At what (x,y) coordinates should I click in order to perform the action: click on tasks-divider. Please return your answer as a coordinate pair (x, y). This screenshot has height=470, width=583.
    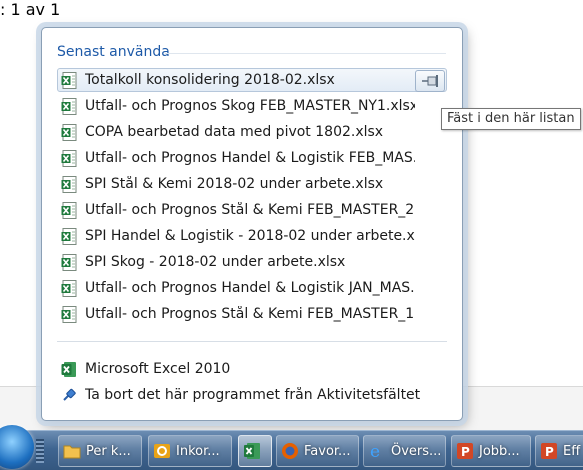
    Looking at the image, I should click on (252, 341).